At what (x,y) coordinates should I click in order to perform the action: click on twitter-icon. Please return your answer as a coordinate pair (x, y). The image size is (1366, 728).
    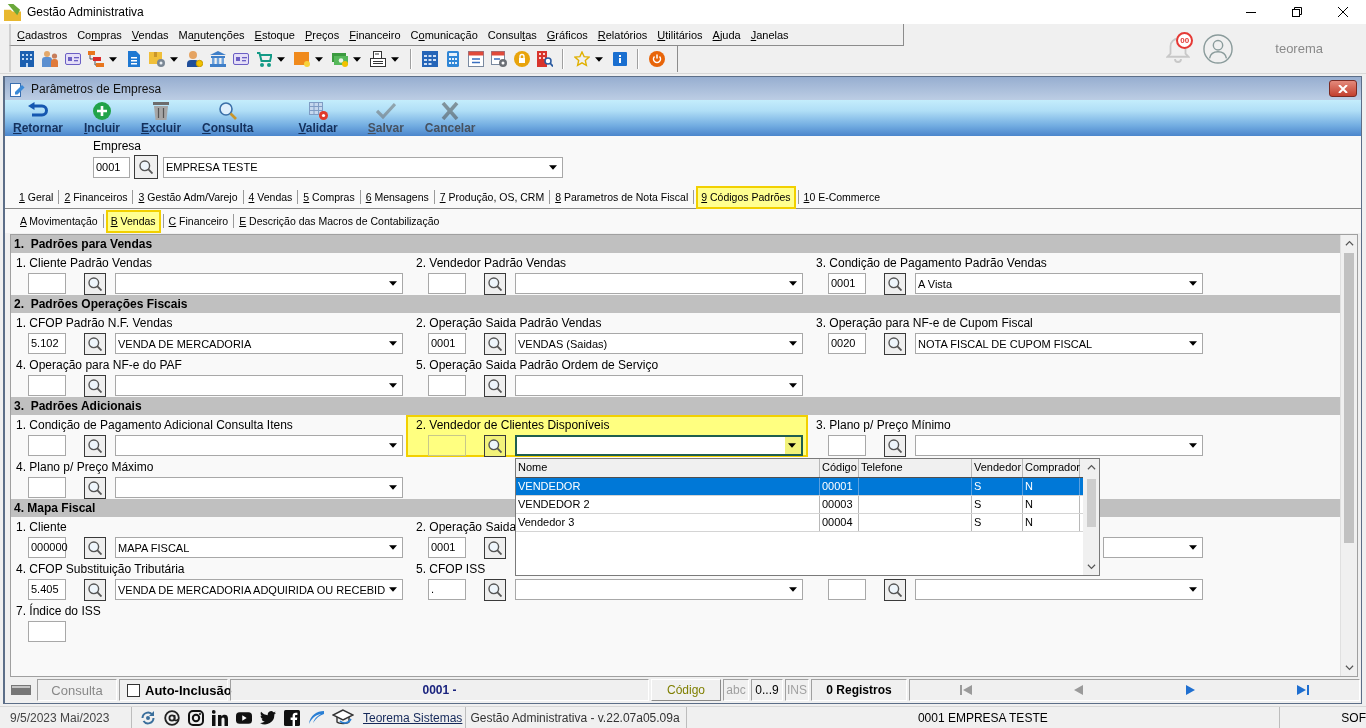
    Looking at the image, I should click on (268, 717).